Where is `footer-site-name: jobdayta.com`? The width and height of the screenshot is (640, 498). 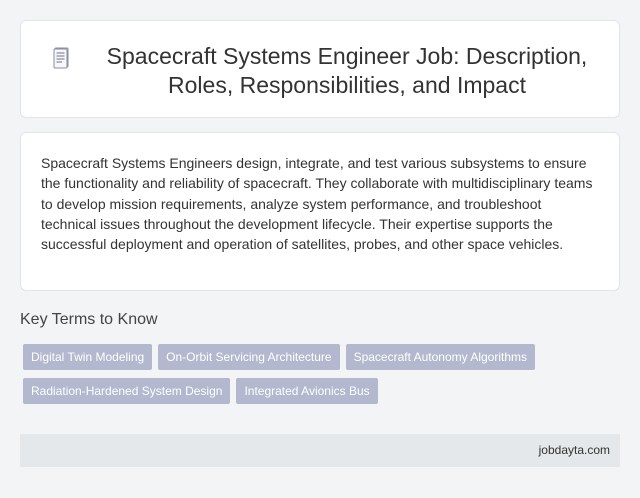 footer-site-name: jobdayta.com is located at coordinates (574, 450).